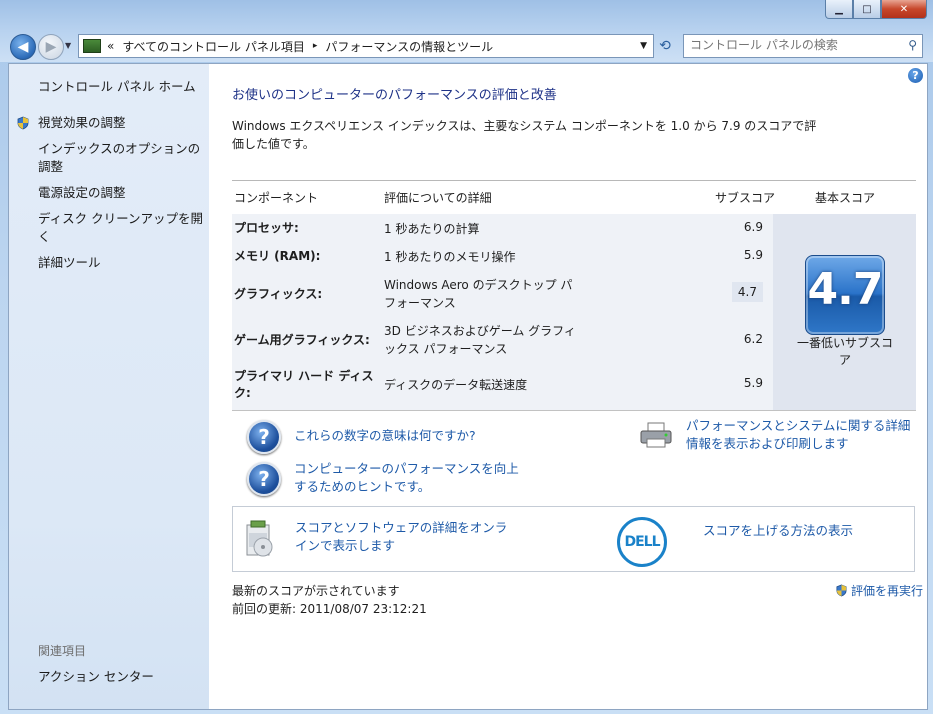  What do you see at coordinates (68, 45) in the screenshot?
I see `recent-pages-dropdown-icon: ▼` at bounding box center [68, 45].